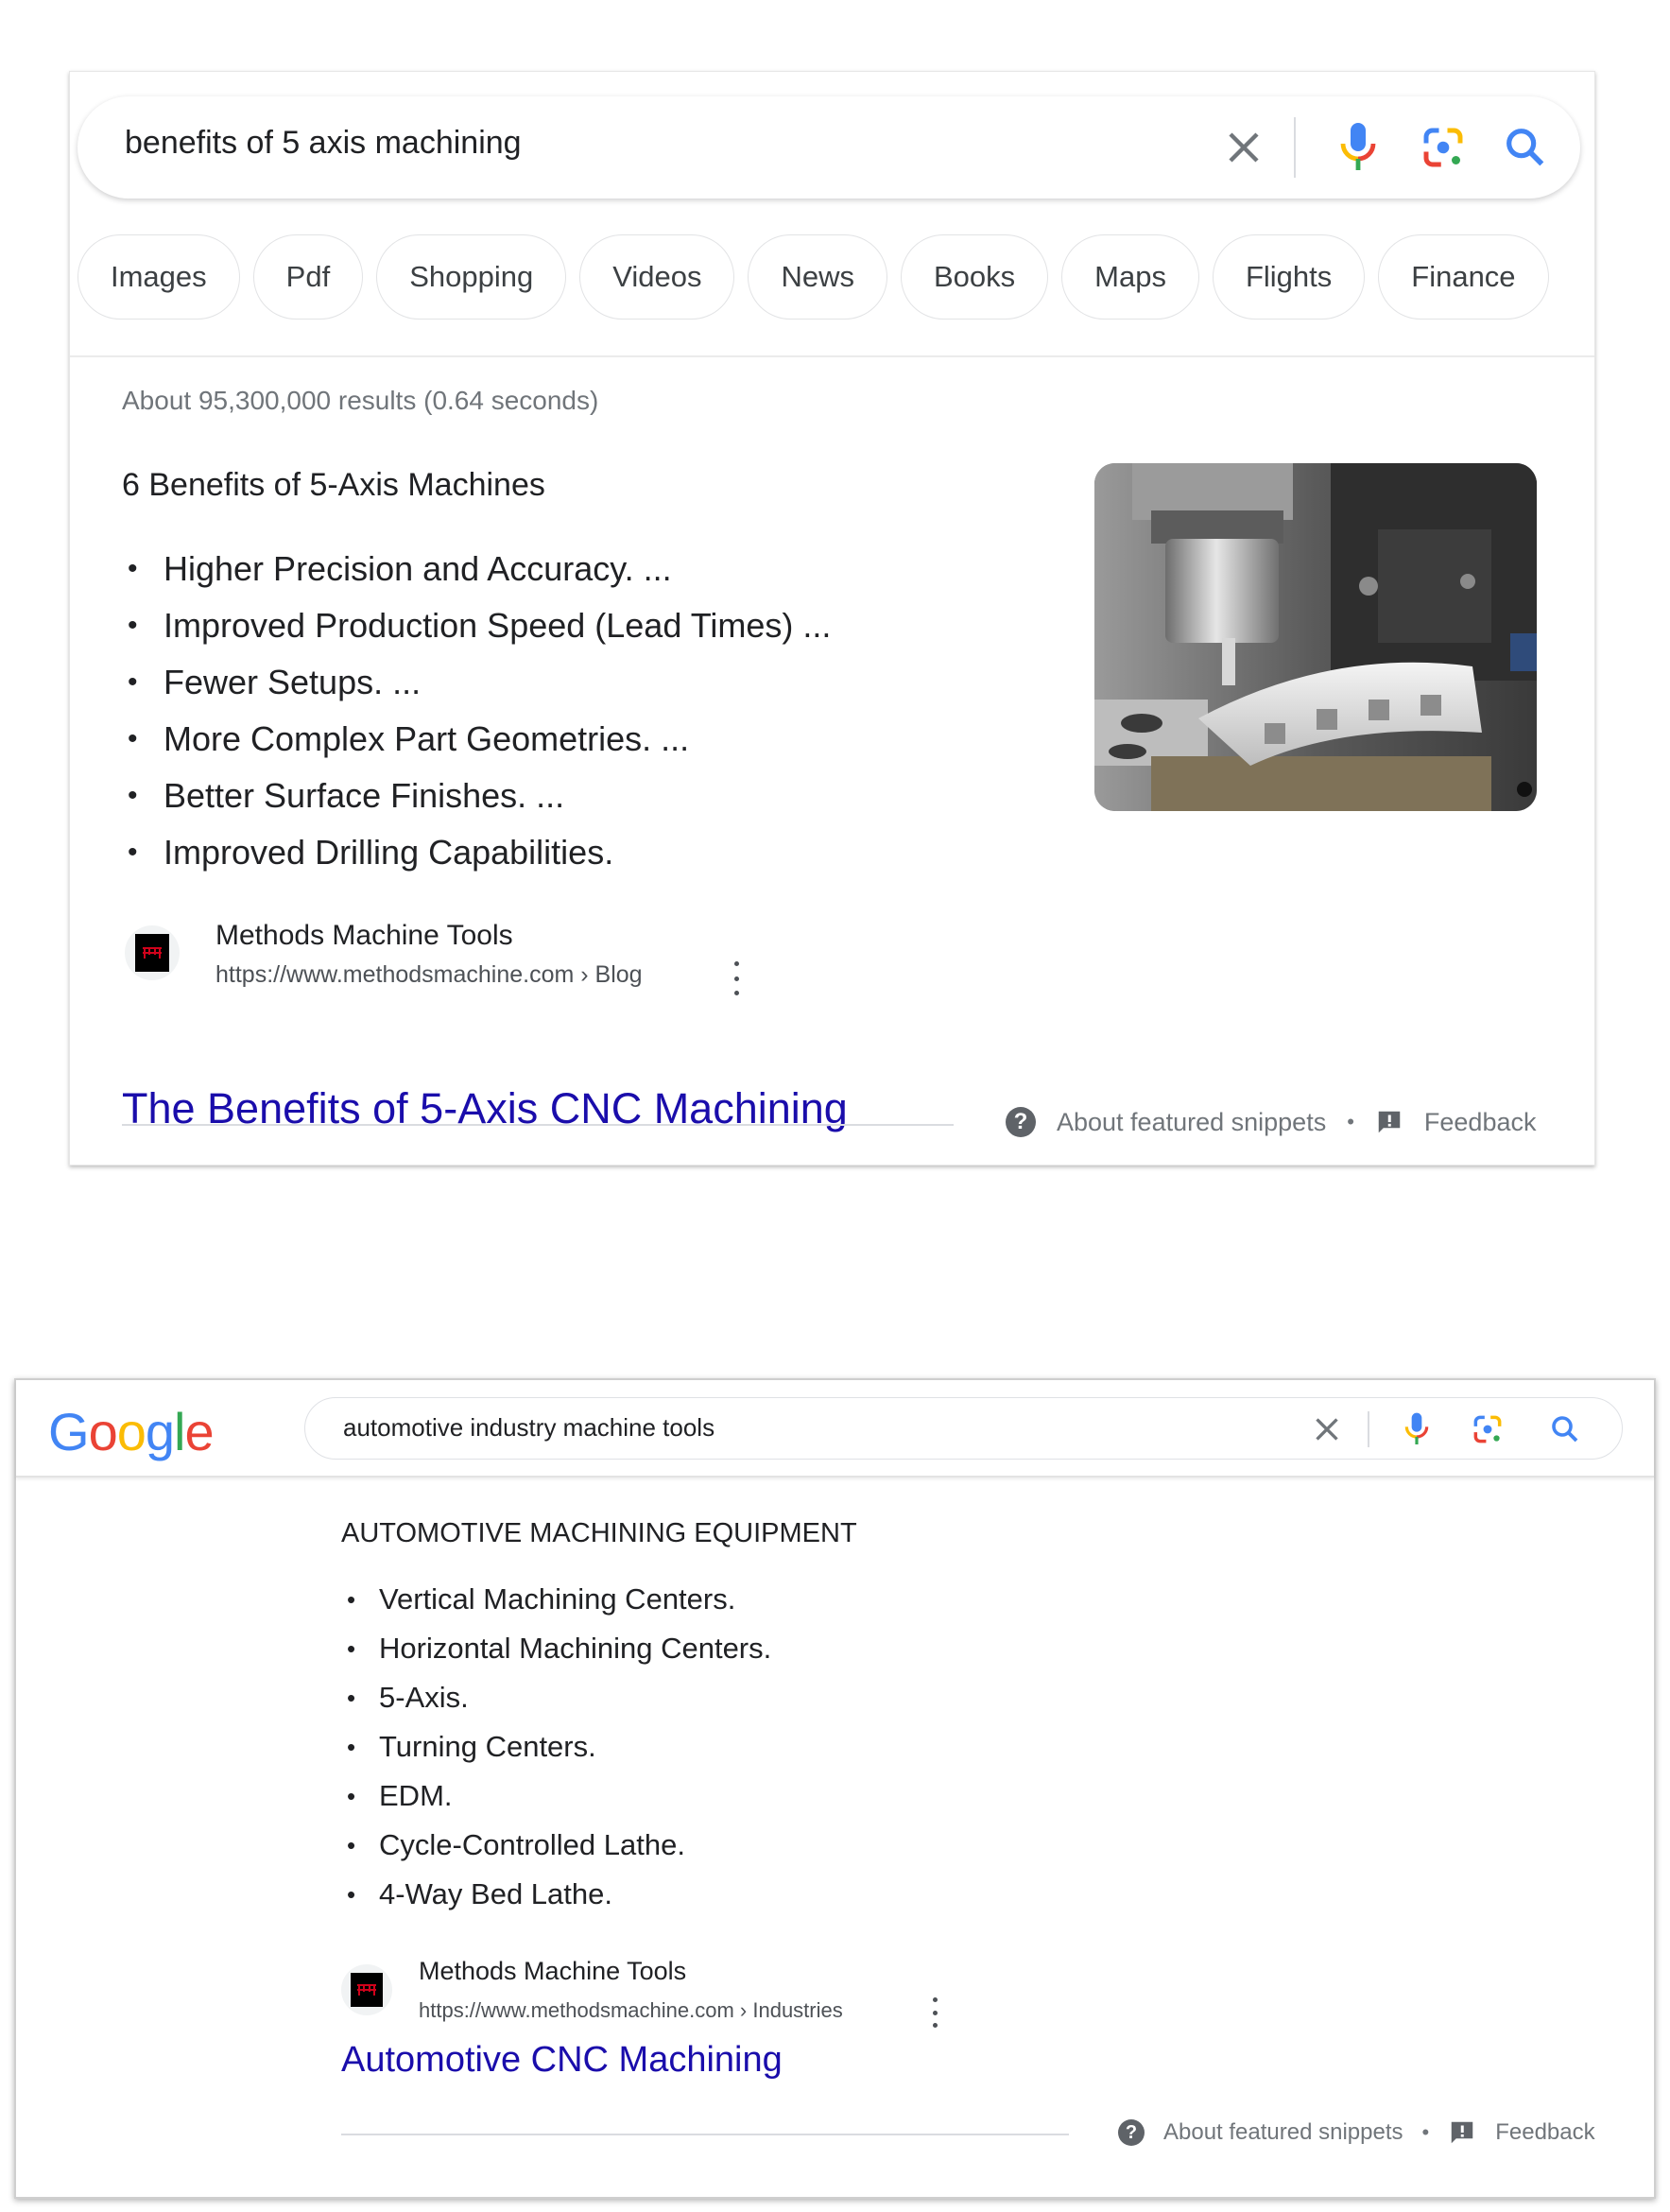  I want to click on methods-logo-icon, so click(152, 953).